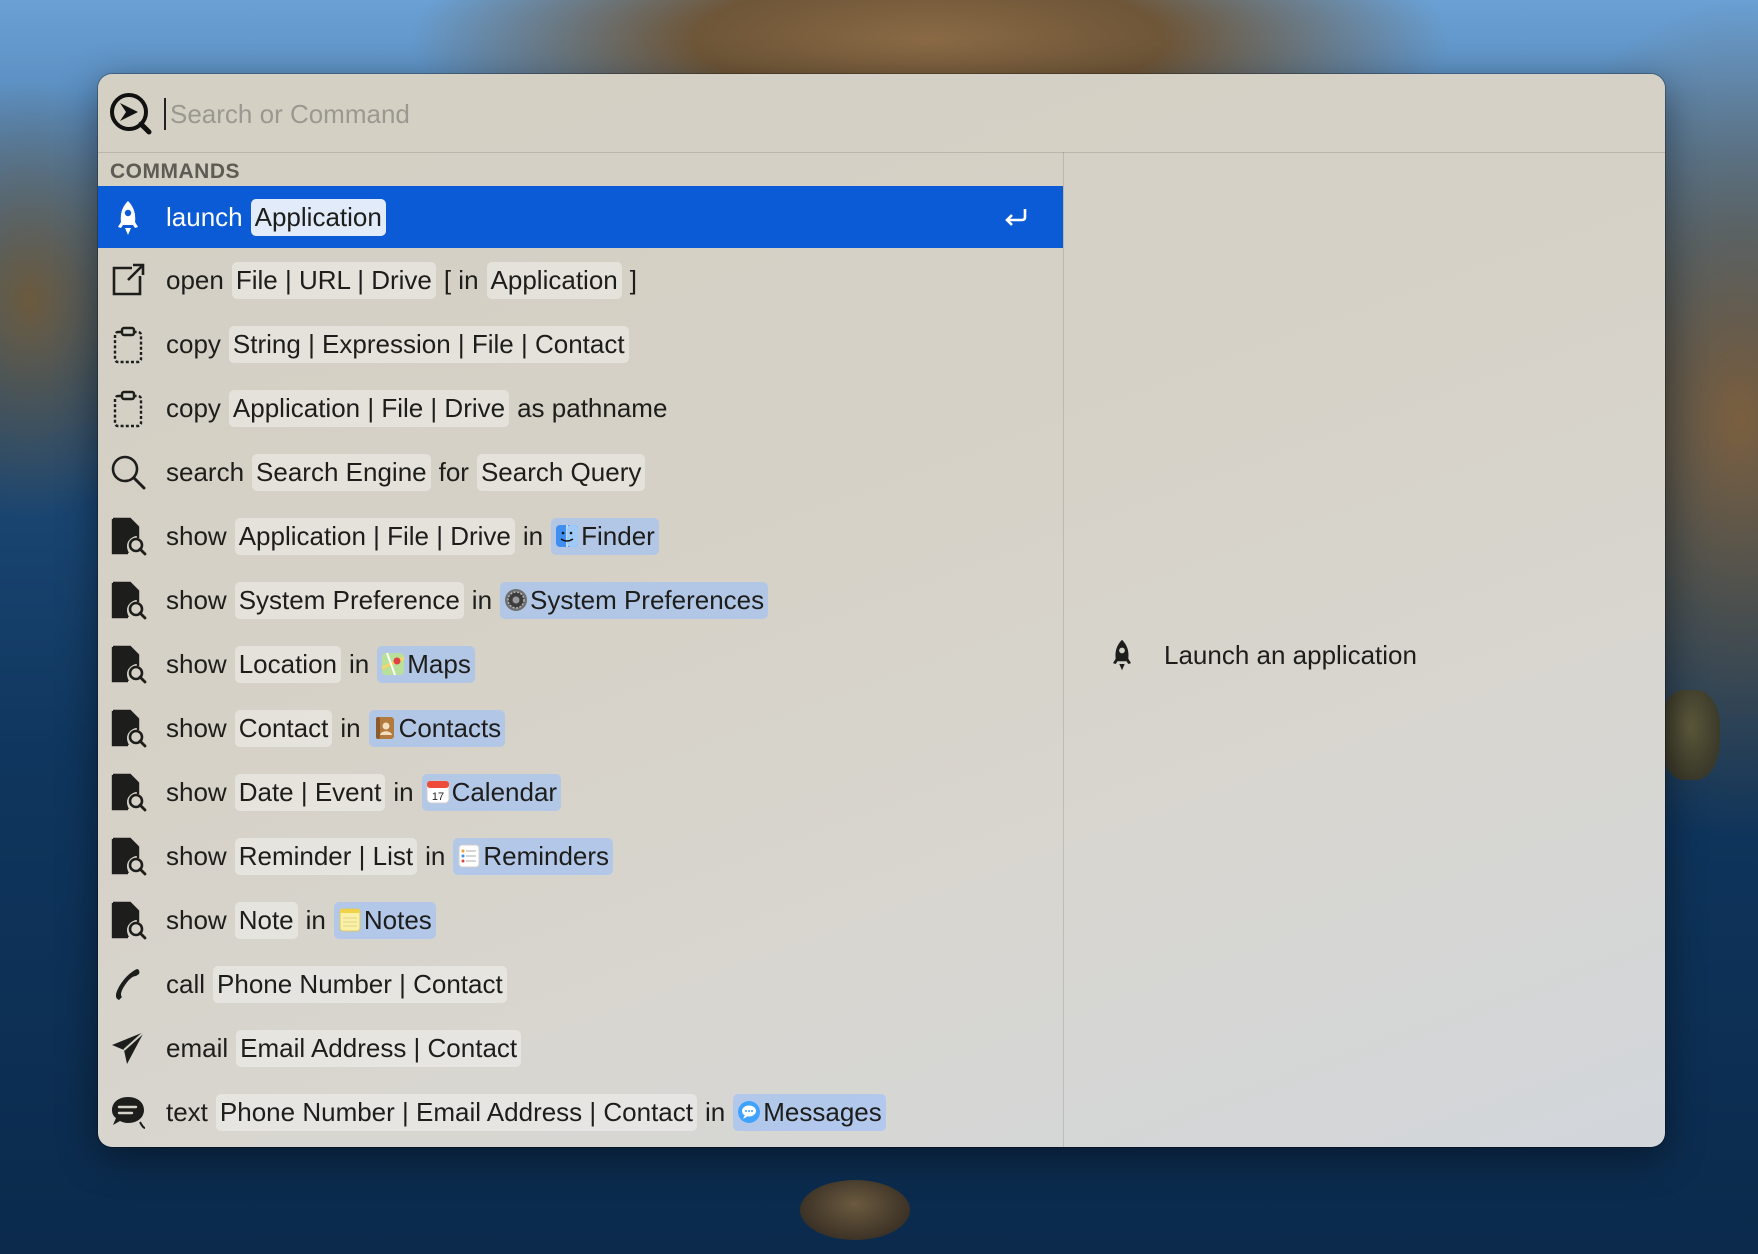 This screenshot has height=1254, width=1758. Describe the element at coordinates (288, 664) in the screenshot. I see `argument-token: Location` at that location.